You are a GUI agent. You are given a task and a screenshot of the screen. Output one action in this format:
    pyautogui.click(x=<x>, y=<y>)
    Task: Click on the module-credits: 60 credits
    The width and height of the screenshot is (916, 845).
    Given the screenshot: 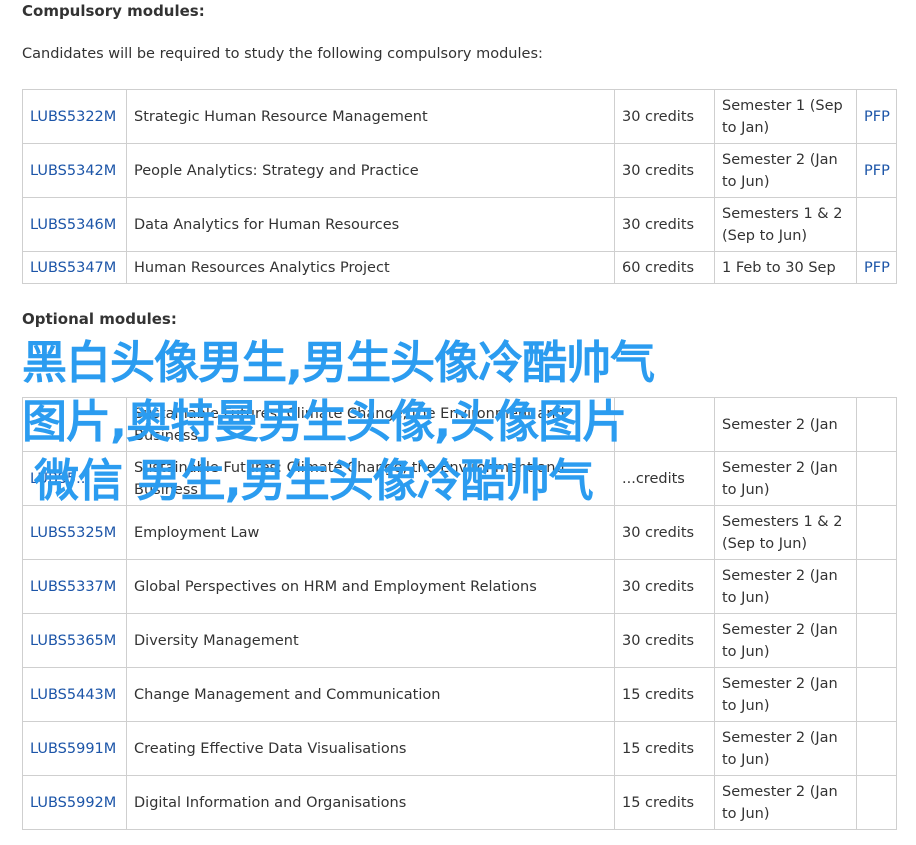 What is the action you would take?
    pyautogui.click(x=664, y=267)
    